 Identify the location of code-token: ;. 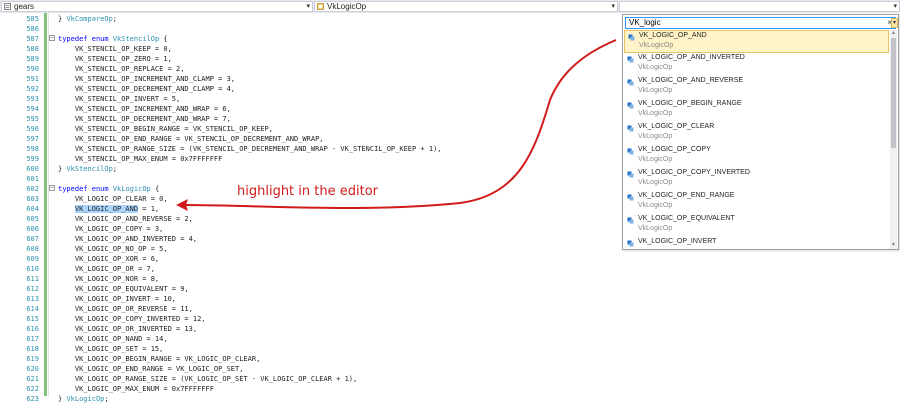
(106, 399).